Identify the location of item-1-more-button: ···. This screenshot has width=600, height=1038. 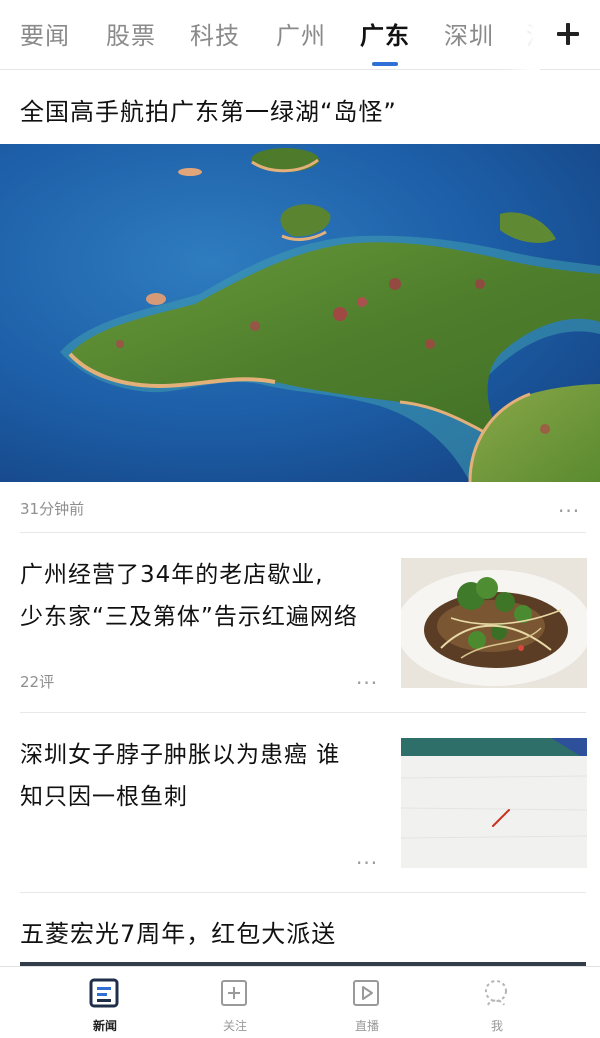
(569, 511).